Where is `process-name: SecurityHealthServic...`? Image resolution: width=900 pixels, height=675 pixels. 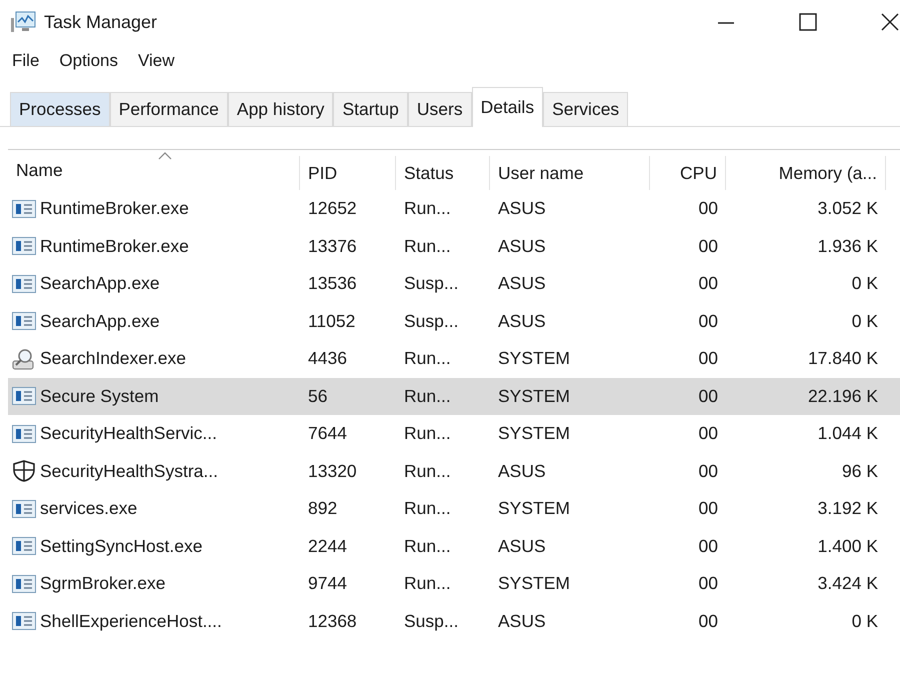
process-name: SecurityHealthServic... is located at coordinates (129, 433).